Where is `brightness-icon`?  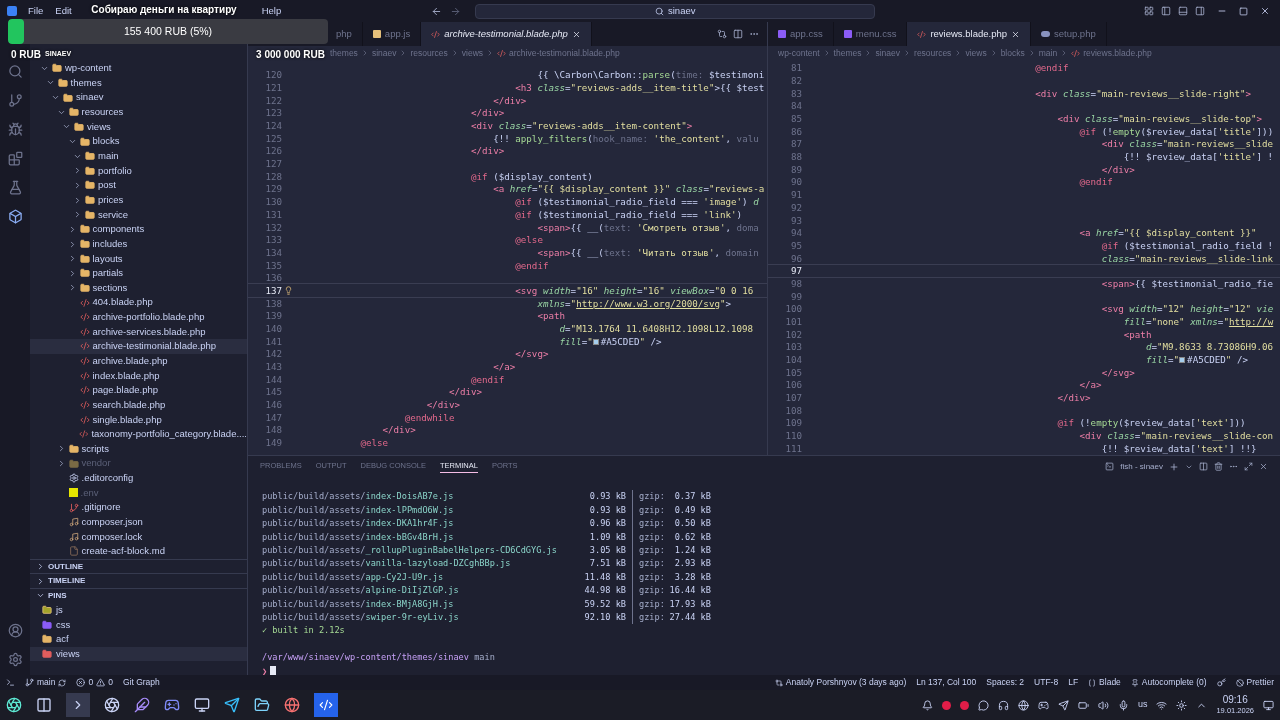 brightness-icon is located at coordinates (1182, 705).